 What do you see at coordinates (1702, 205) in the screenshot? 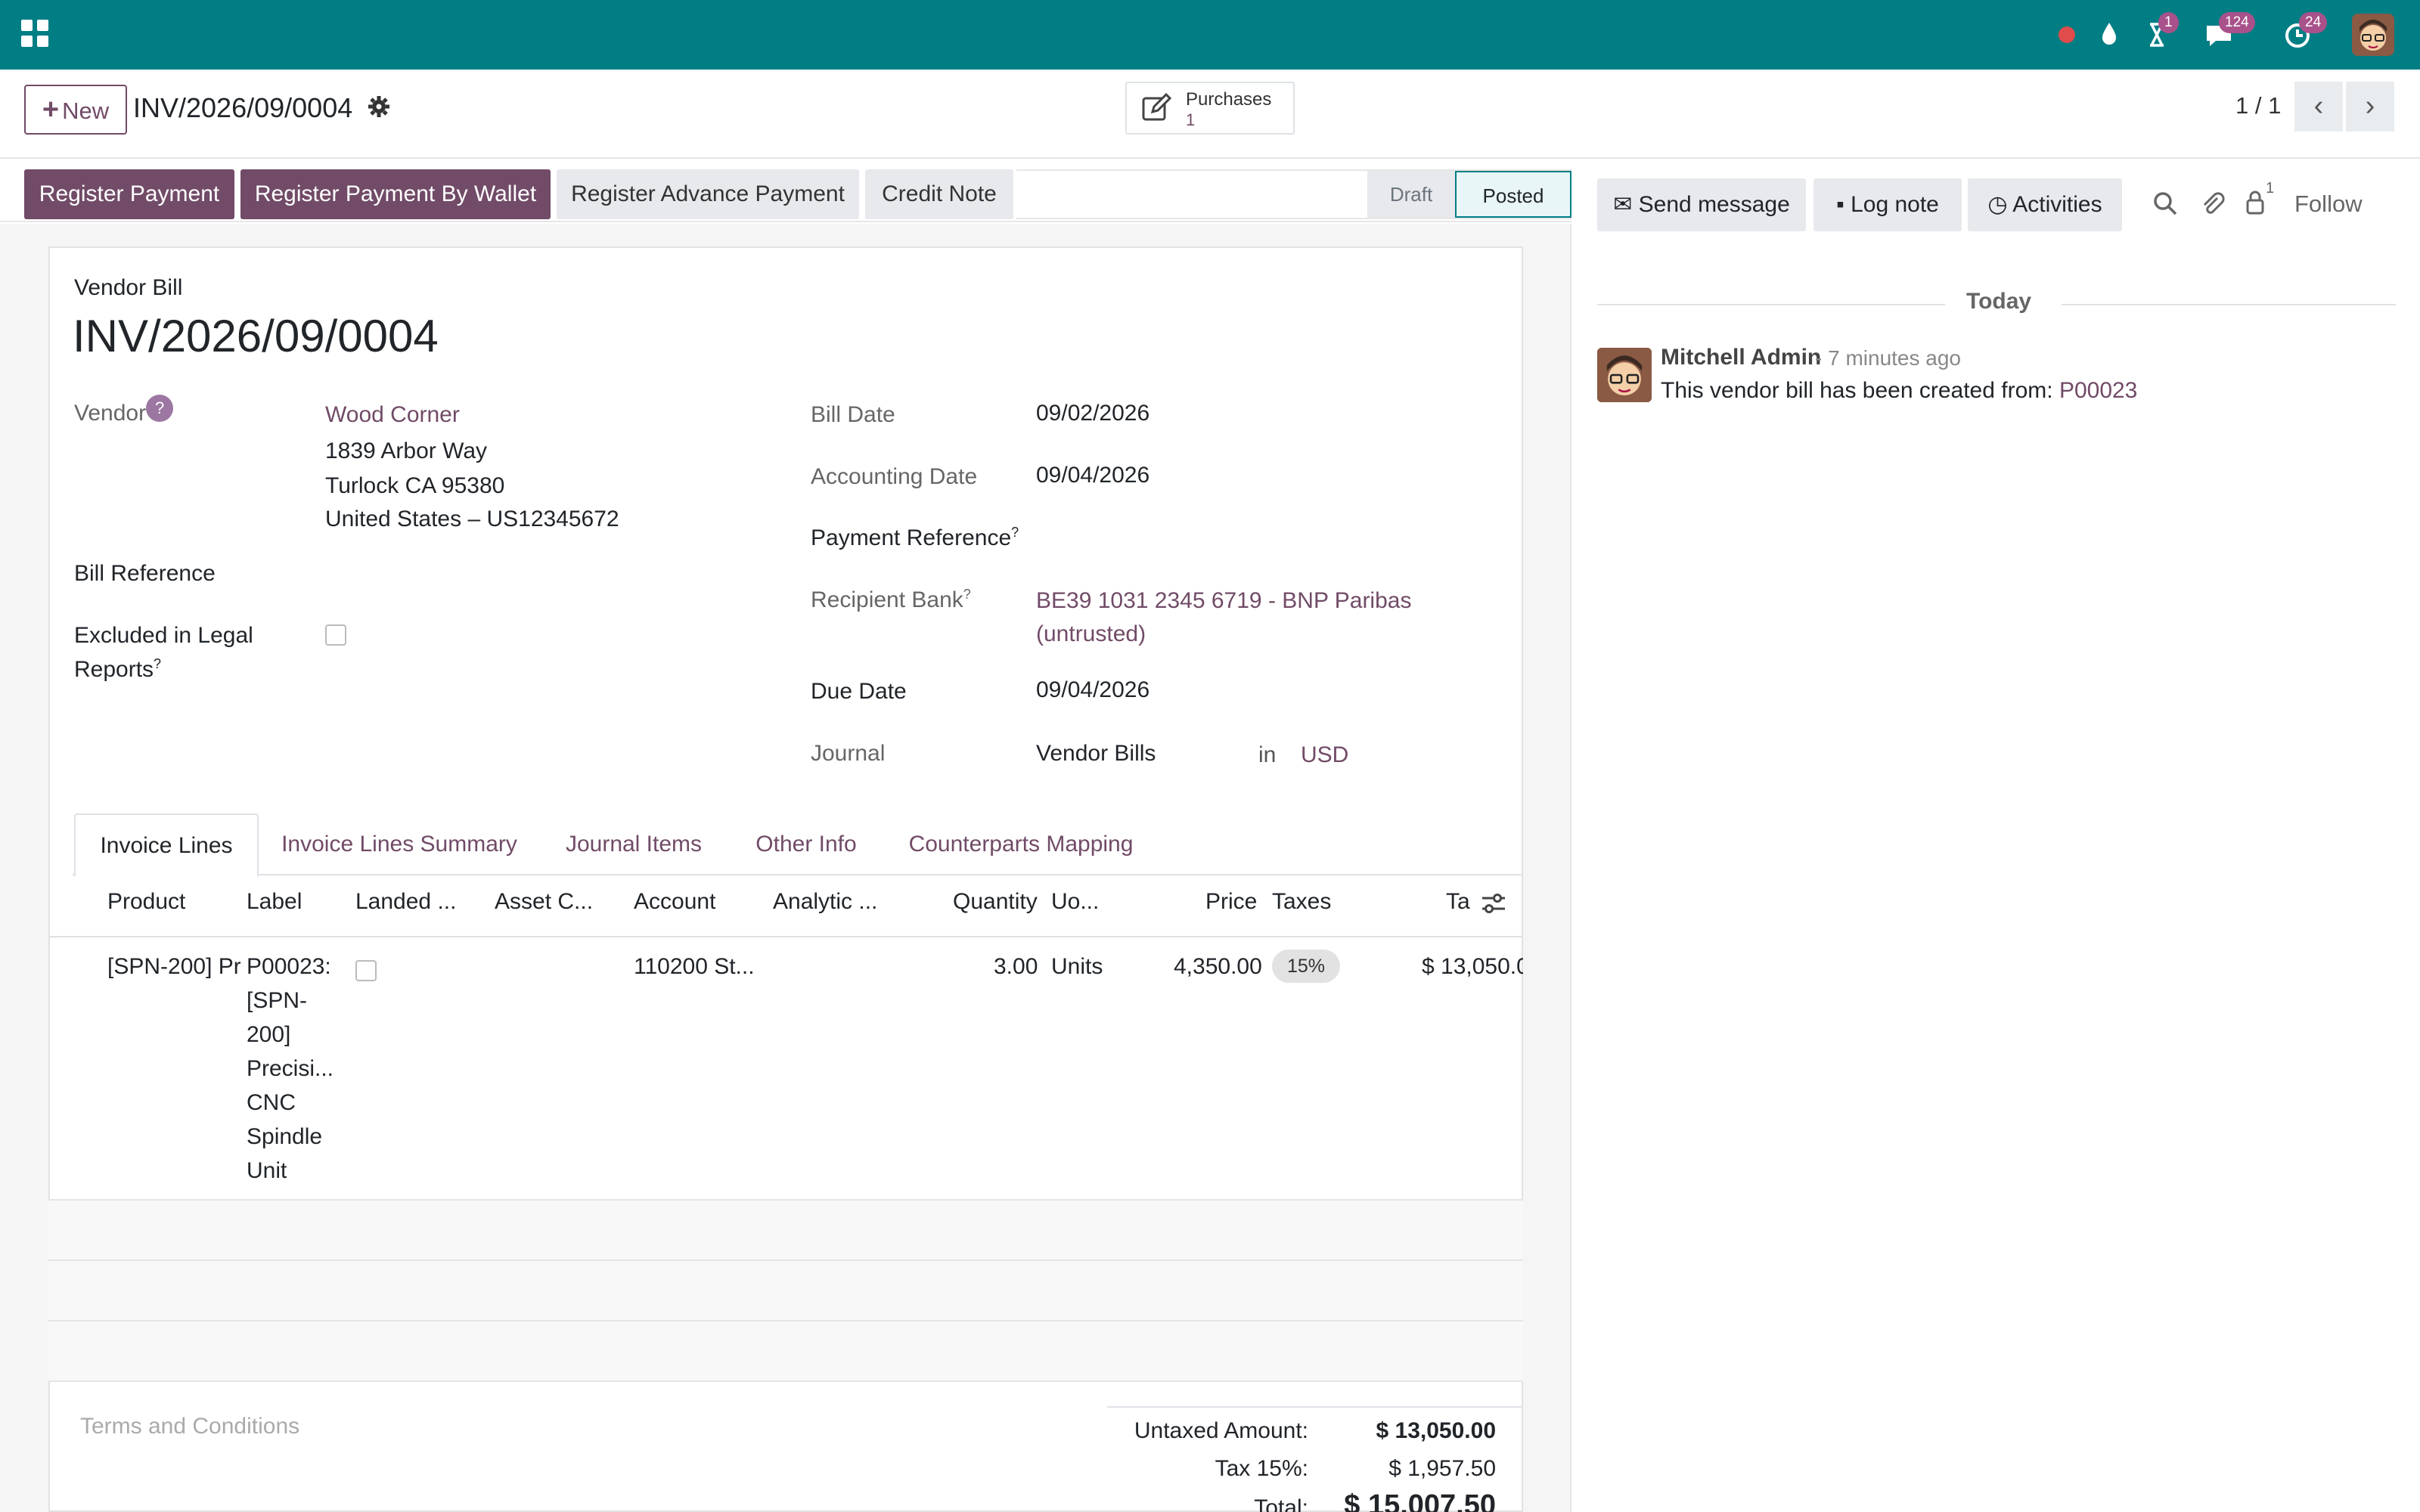
I see `send-message-button: ✉ Send message` at bounding box center [1702, 205].